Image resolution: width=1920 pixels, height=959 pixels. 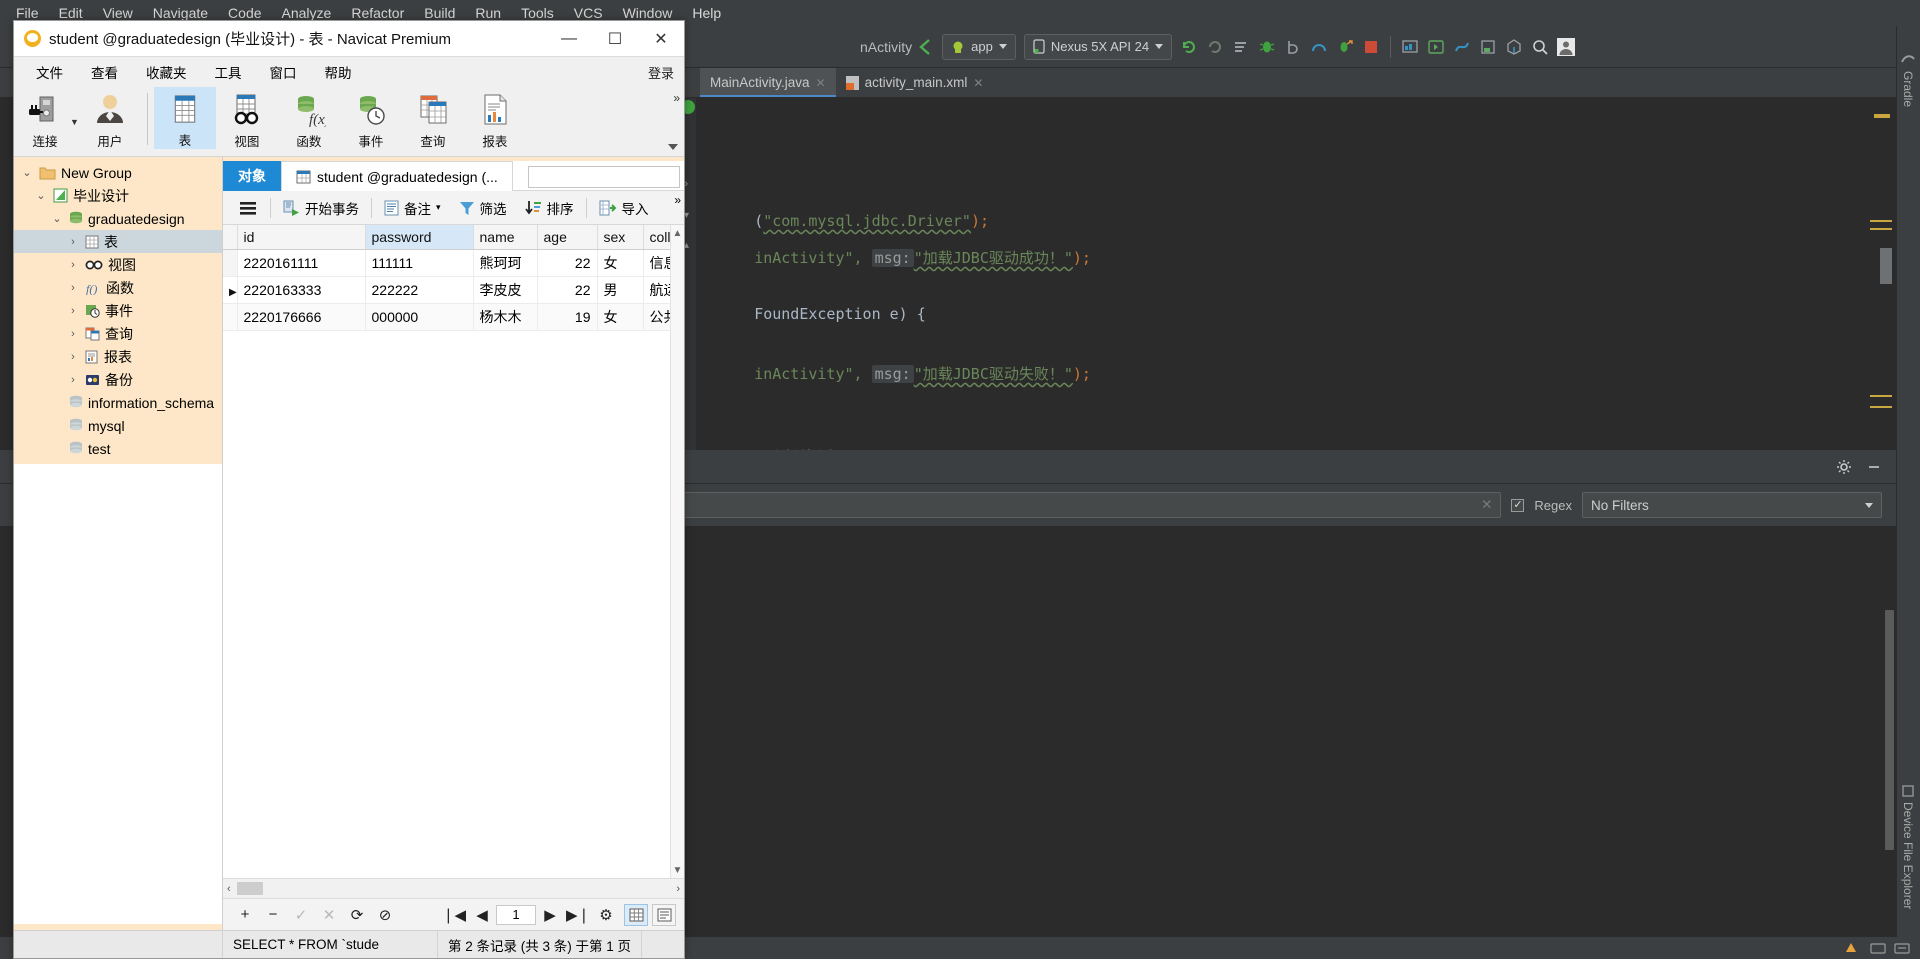 What do you see at coordinates (664, 914) in the screenshot?
I see `form-view-button` at bounding box center [664, 914].